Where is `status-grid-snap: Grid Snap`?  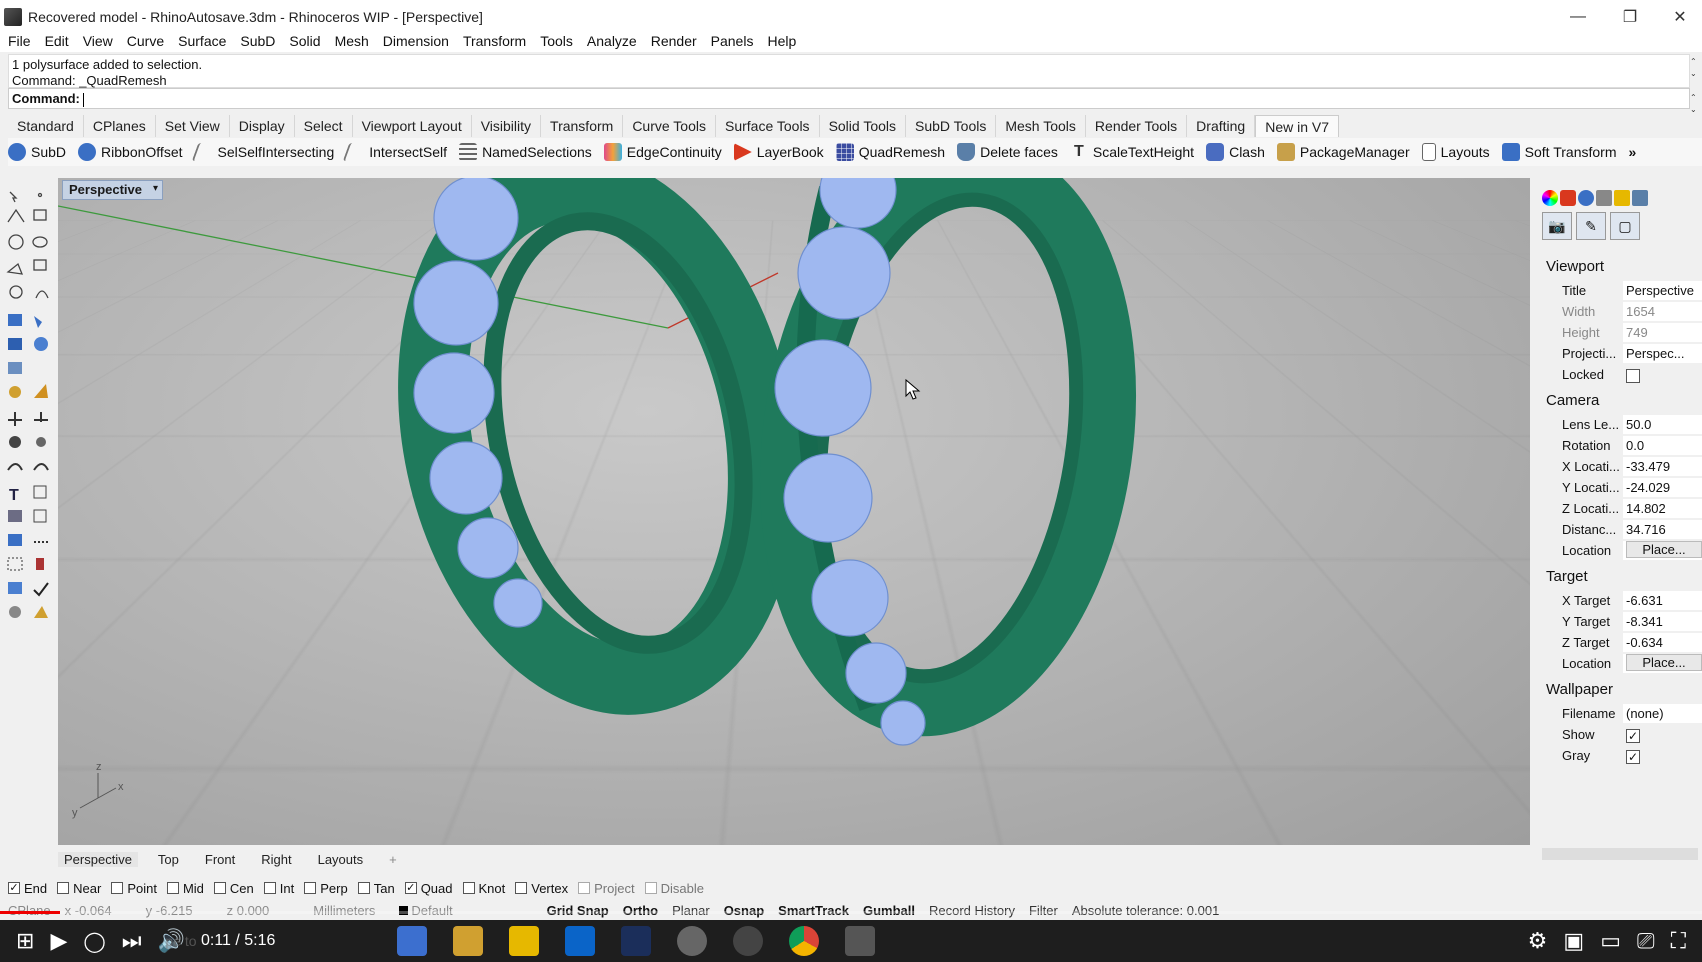
status-grid-snap: Grid Snap is located at coordinates (578, 910).